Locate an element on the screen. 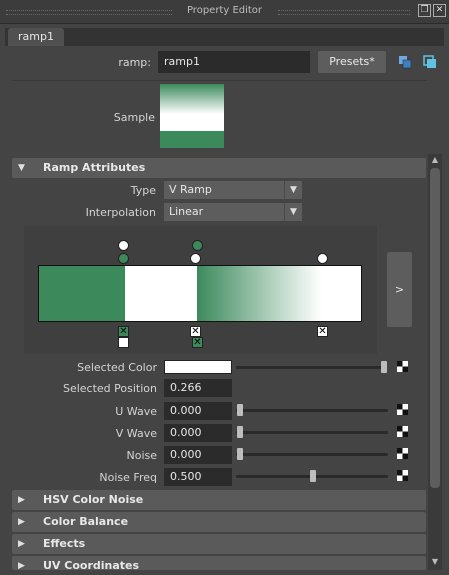 The image size is (449, 575). ramp-node-label: ramp: is located at coordinates (134, 62).